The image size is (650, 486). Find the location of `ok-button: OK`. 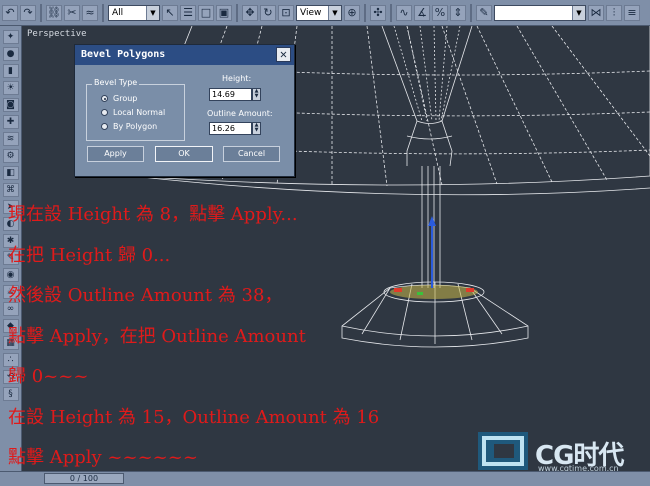

ok-button: OK is located at coordinates (184, 154).